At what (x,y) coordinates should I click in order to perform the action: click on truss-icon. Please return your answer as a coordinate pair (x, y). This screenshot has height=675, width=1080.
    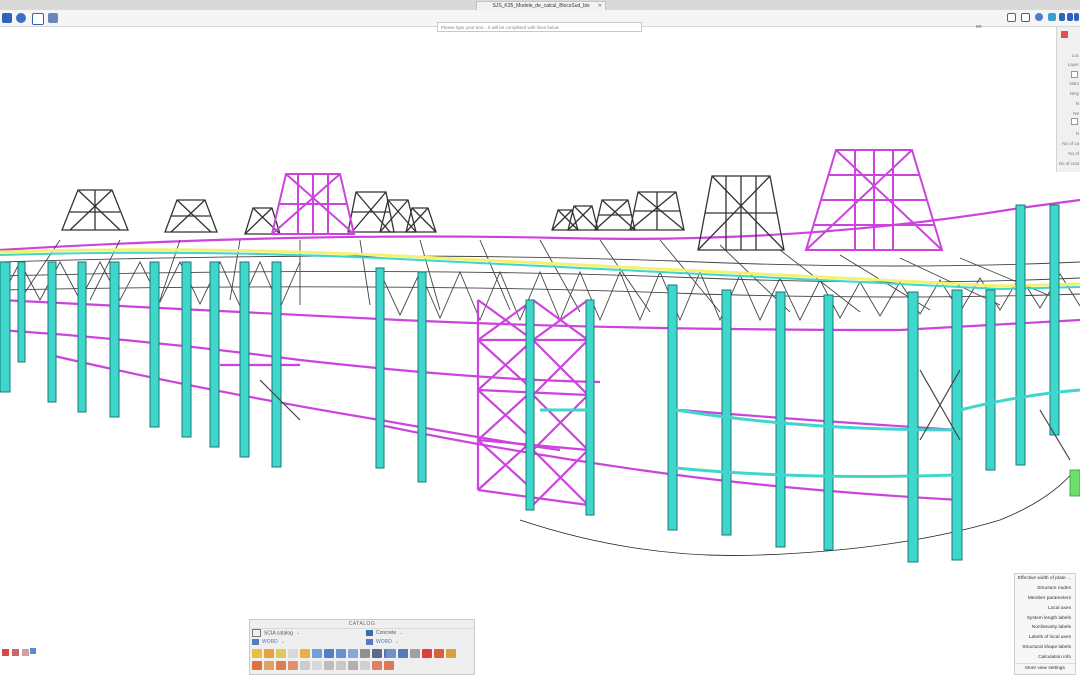
    Looking at the image, I should click on (329, 653).